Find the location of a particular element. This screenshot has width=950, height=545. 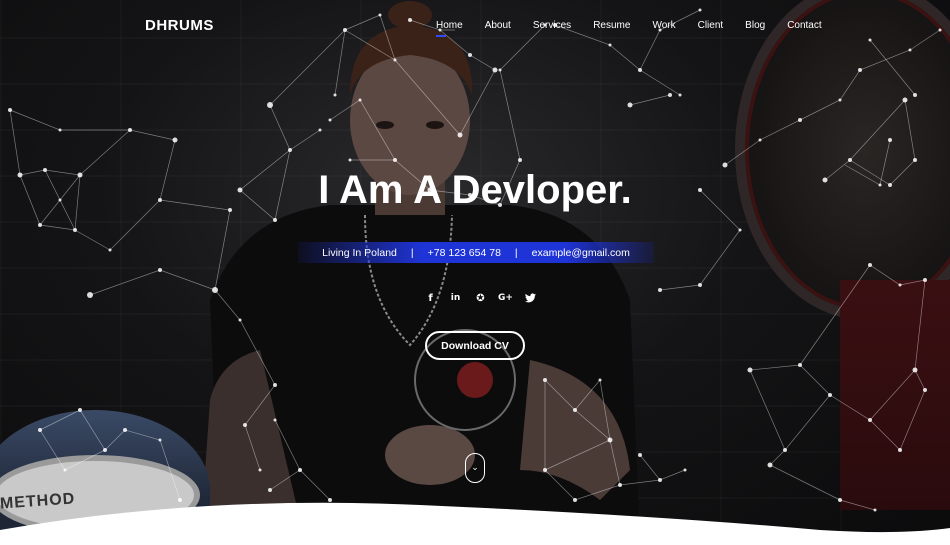

site-logo: DHRUMS is located at coordinates (179, 25).